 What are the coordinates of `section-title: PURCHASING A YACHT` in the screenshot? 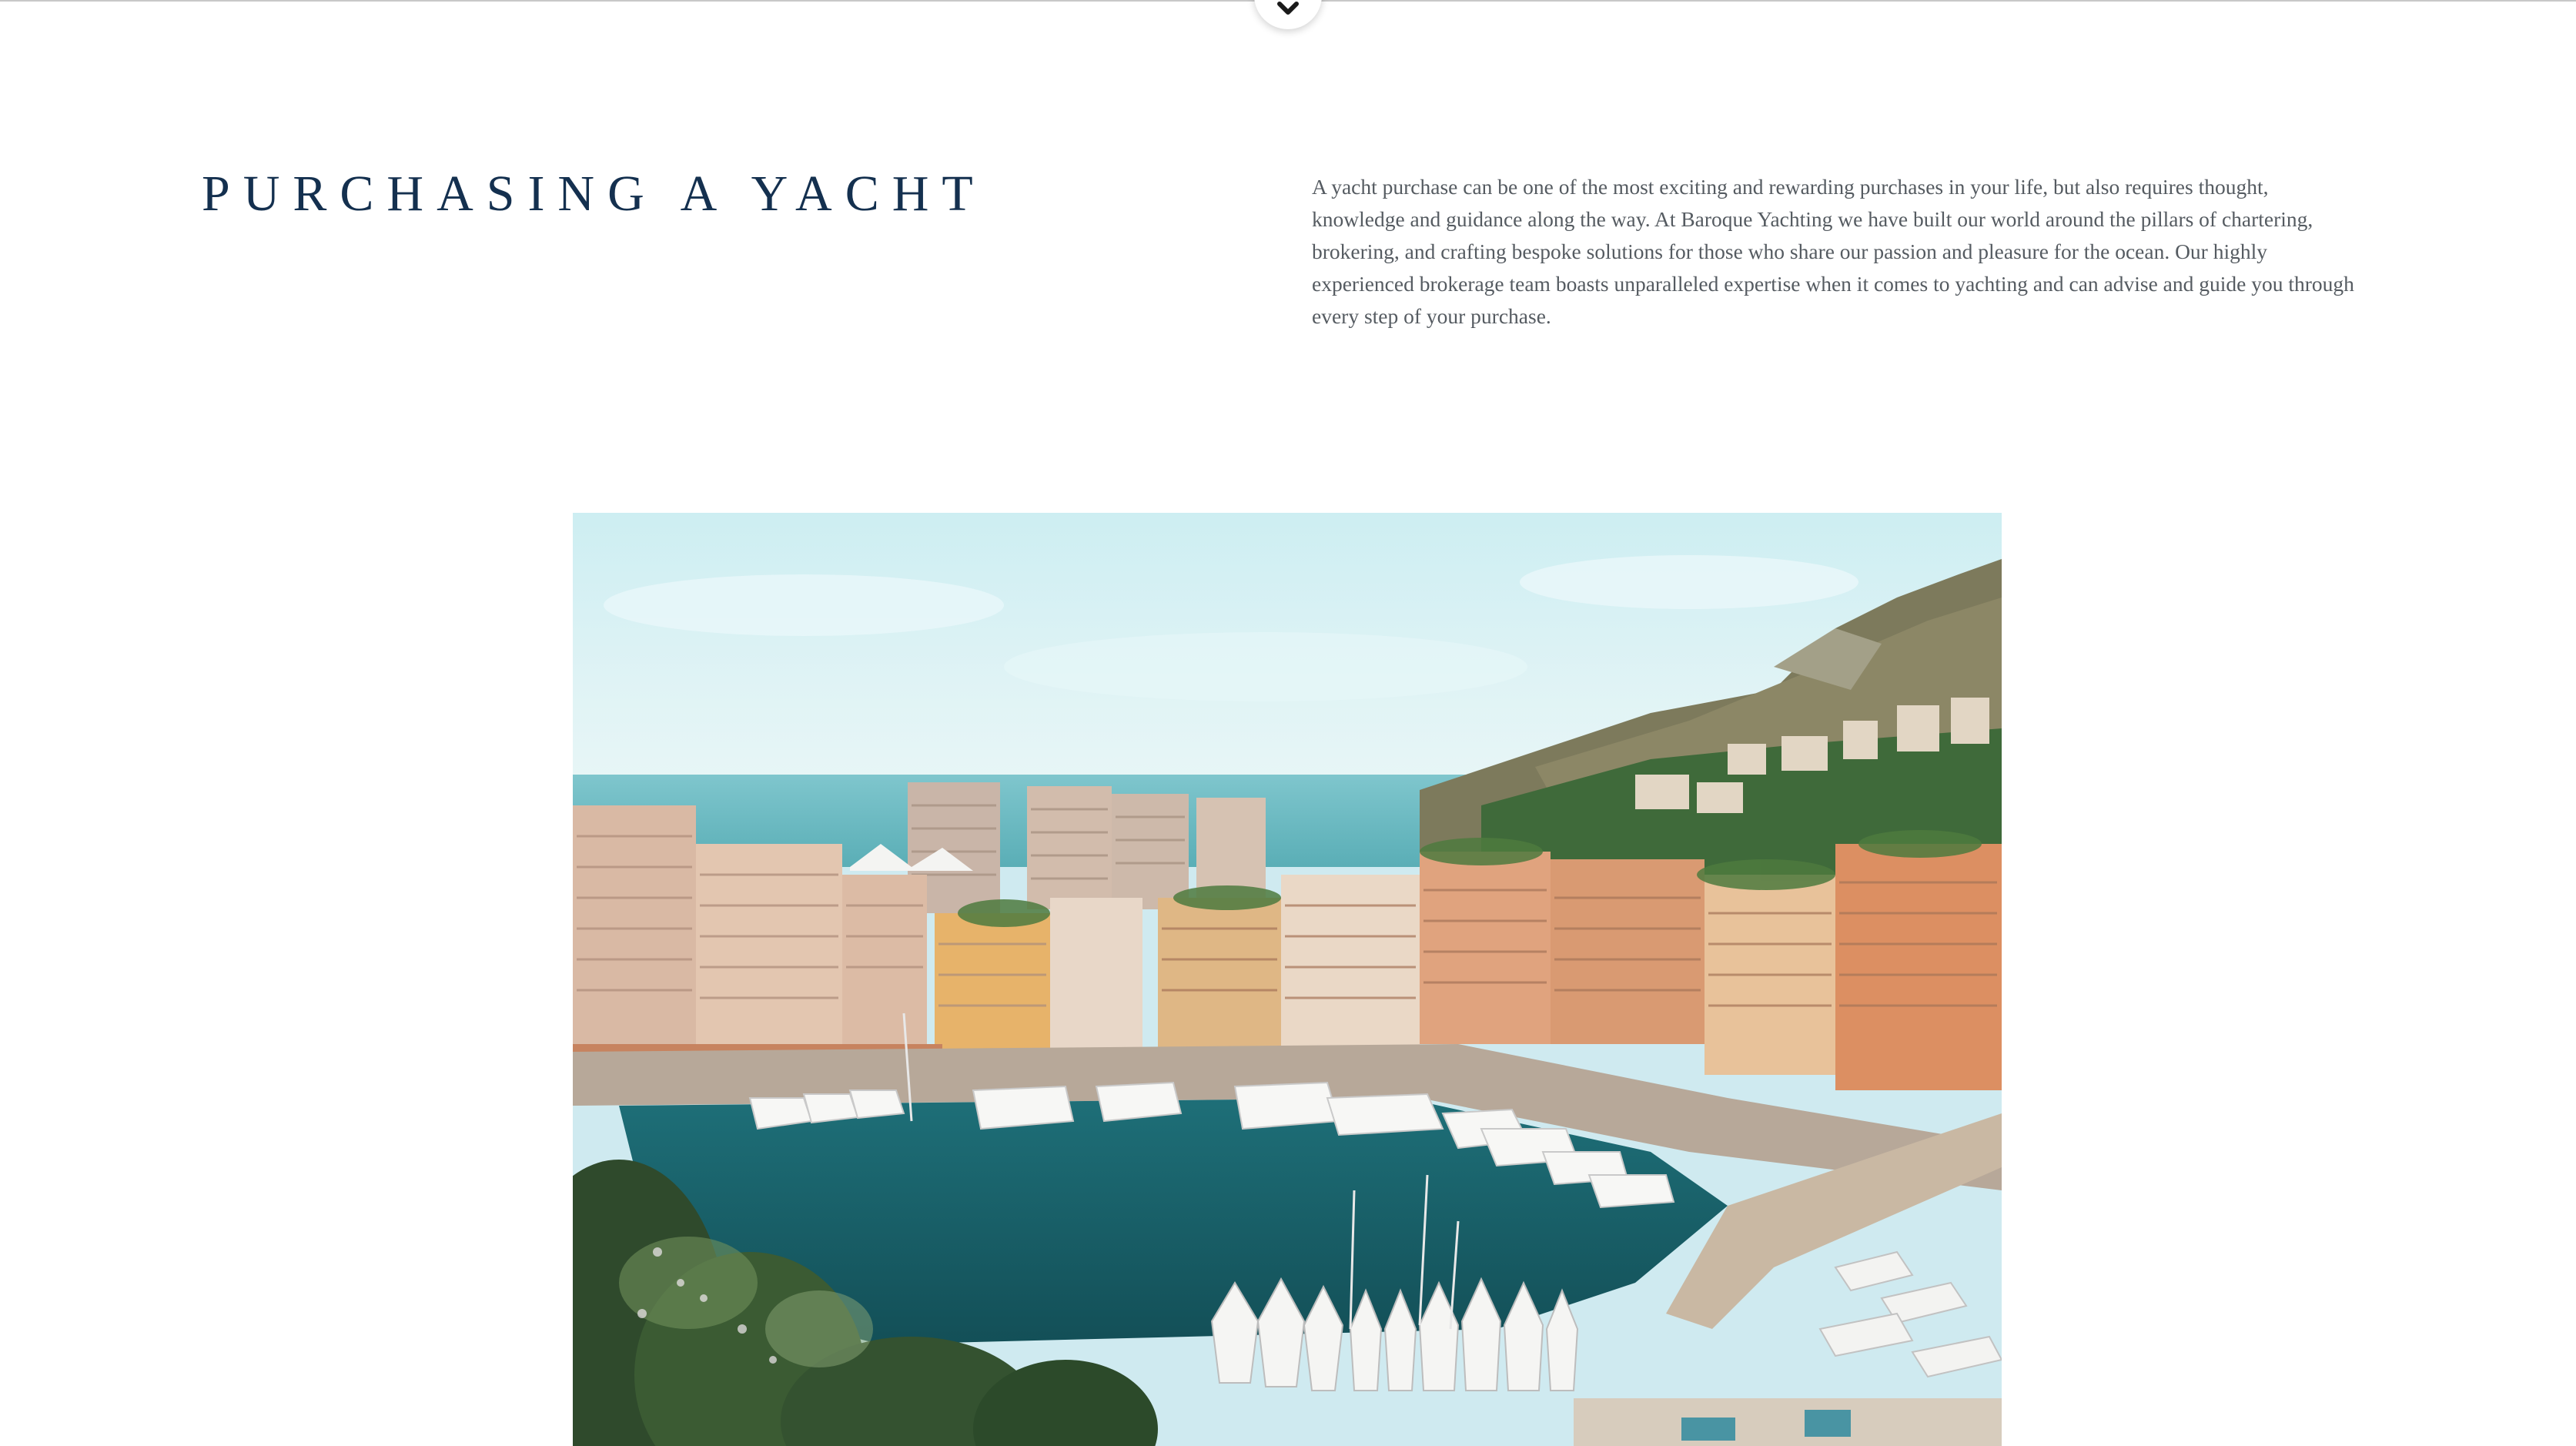 It's located at (594, 194).